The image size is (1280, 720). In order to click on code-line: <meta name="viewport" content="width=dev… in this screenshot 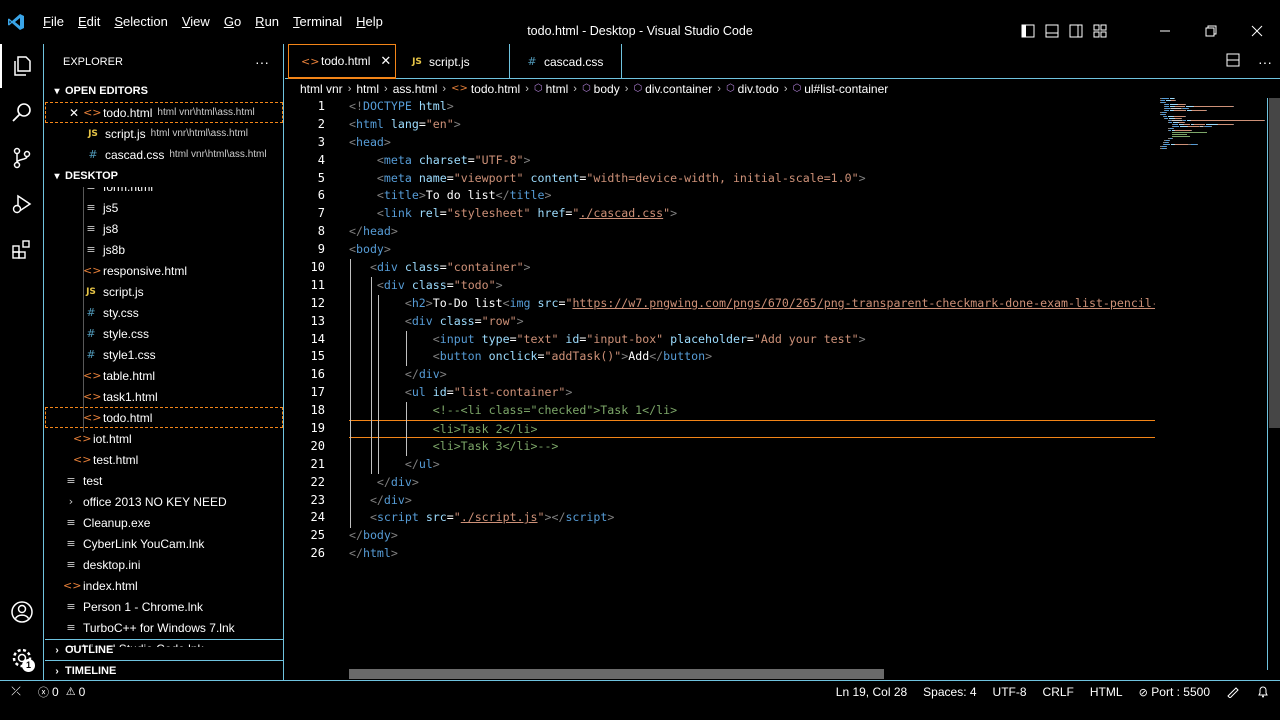, I will do `click(752, 179)`.